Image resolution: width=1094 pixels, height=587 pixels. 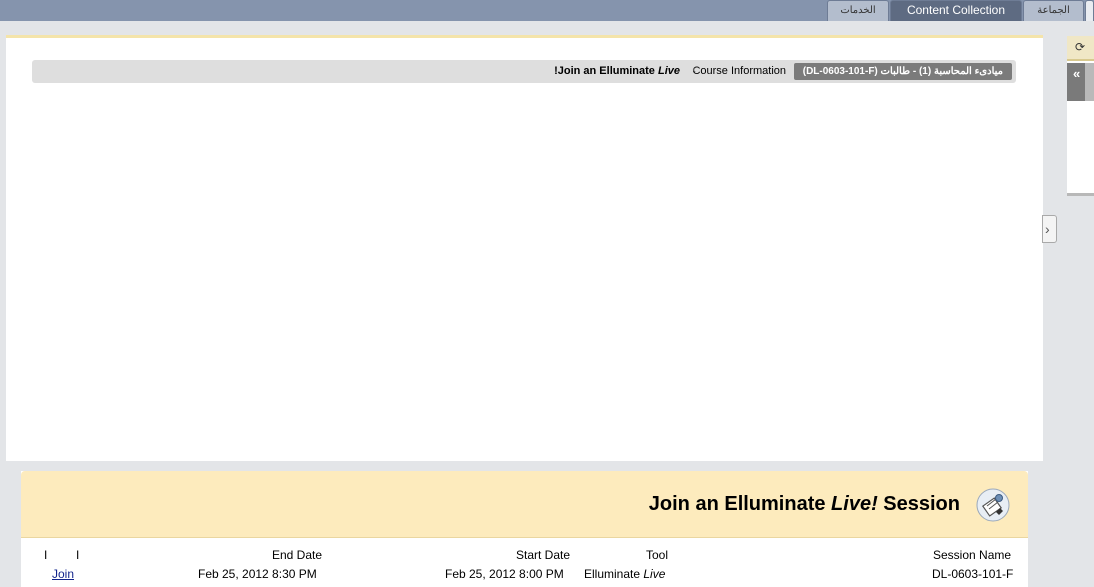 I want to click on breadcrumb-current-live: Live, so click(x=668, y=71).